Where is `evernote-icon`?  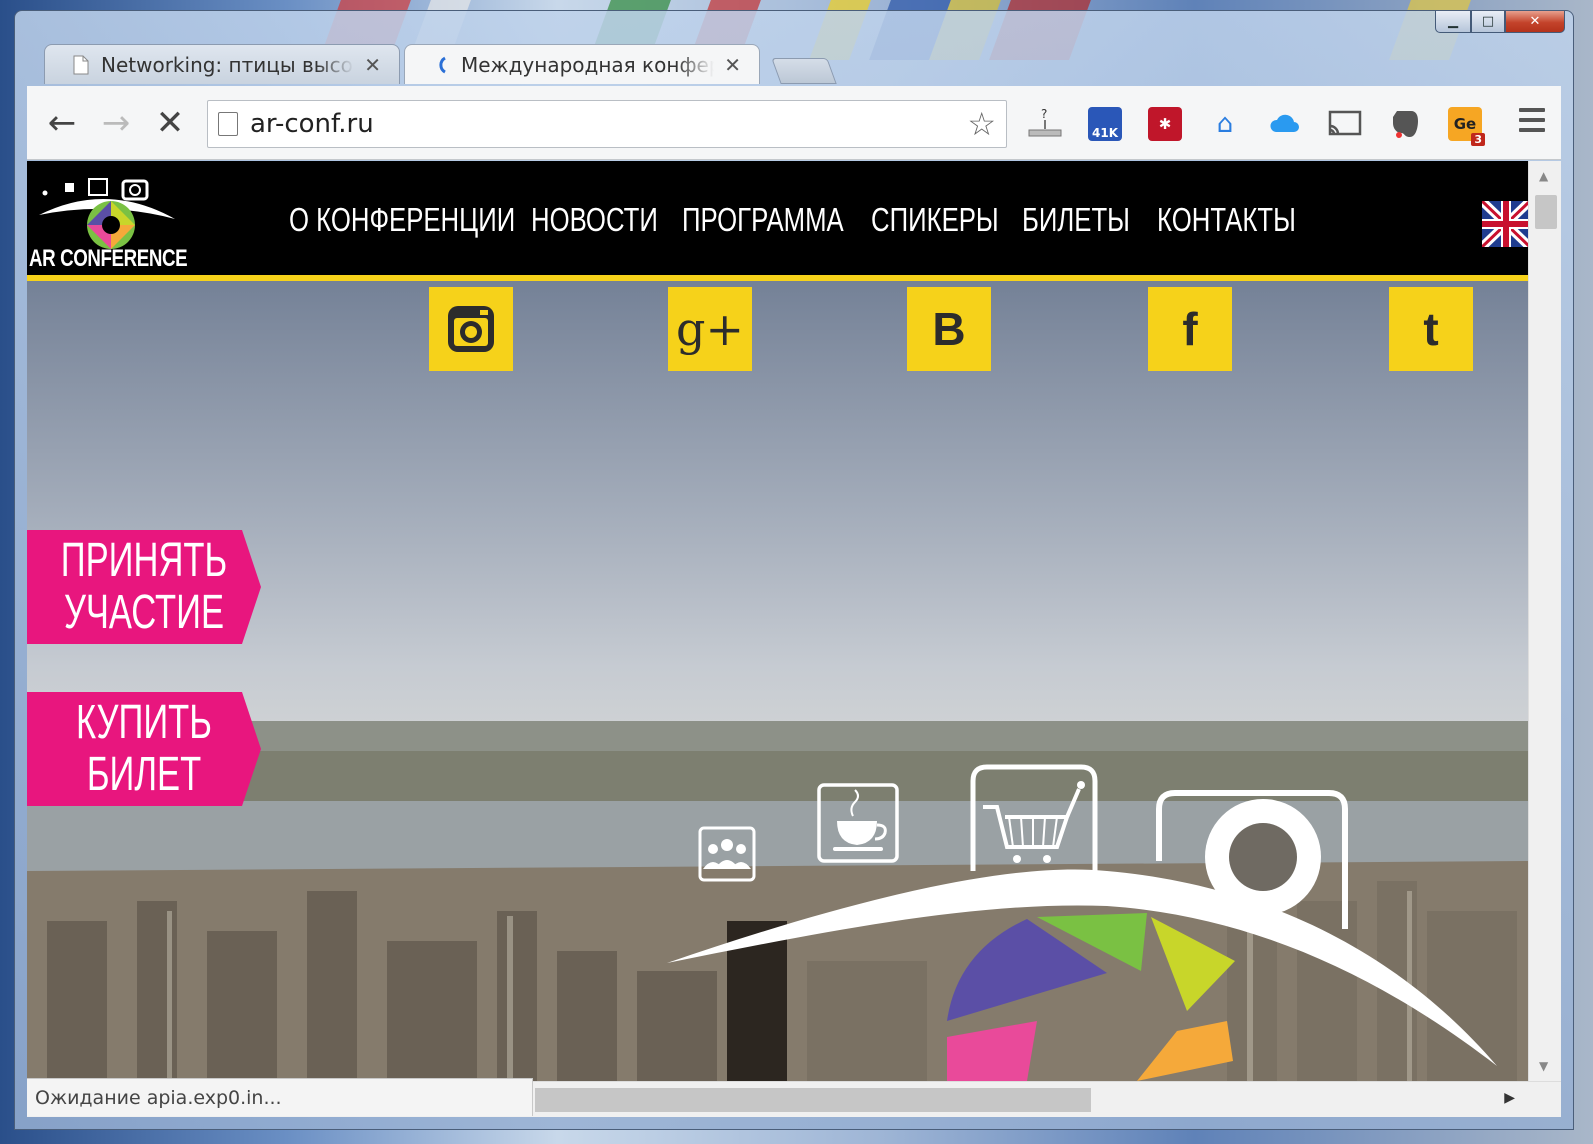
evernote-icon is located at coordinates (1405, 124).